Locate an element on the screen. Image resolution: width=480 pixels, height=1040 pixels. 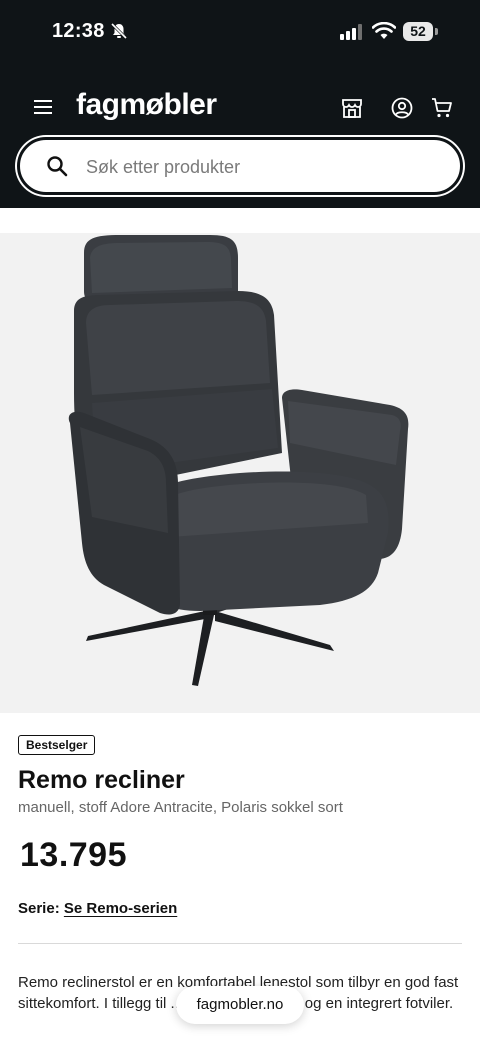
store-icon is located at coordinates (352, 110).